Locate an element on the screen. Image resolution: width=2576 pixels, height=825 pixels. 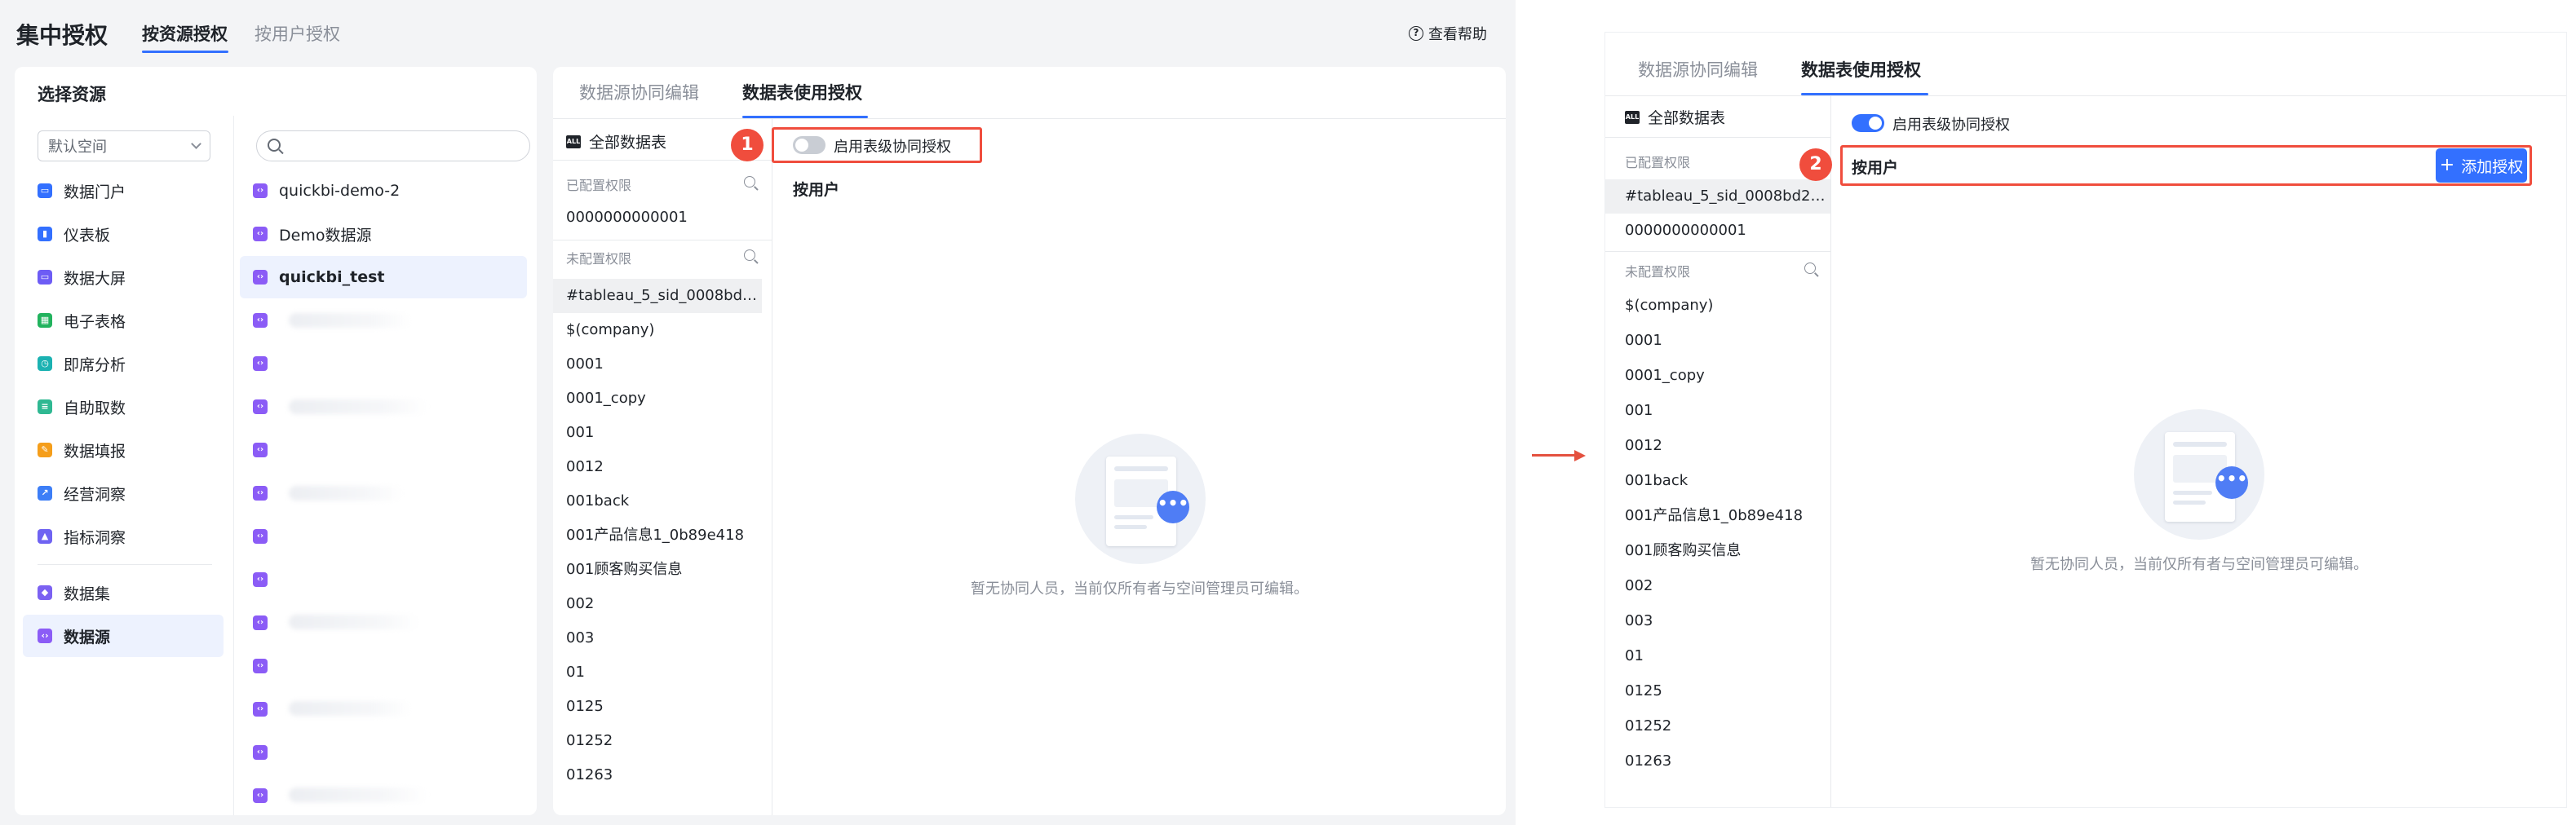
category-item-dashboard: ▮ 仪表板 is located at coordinates (123, 234).